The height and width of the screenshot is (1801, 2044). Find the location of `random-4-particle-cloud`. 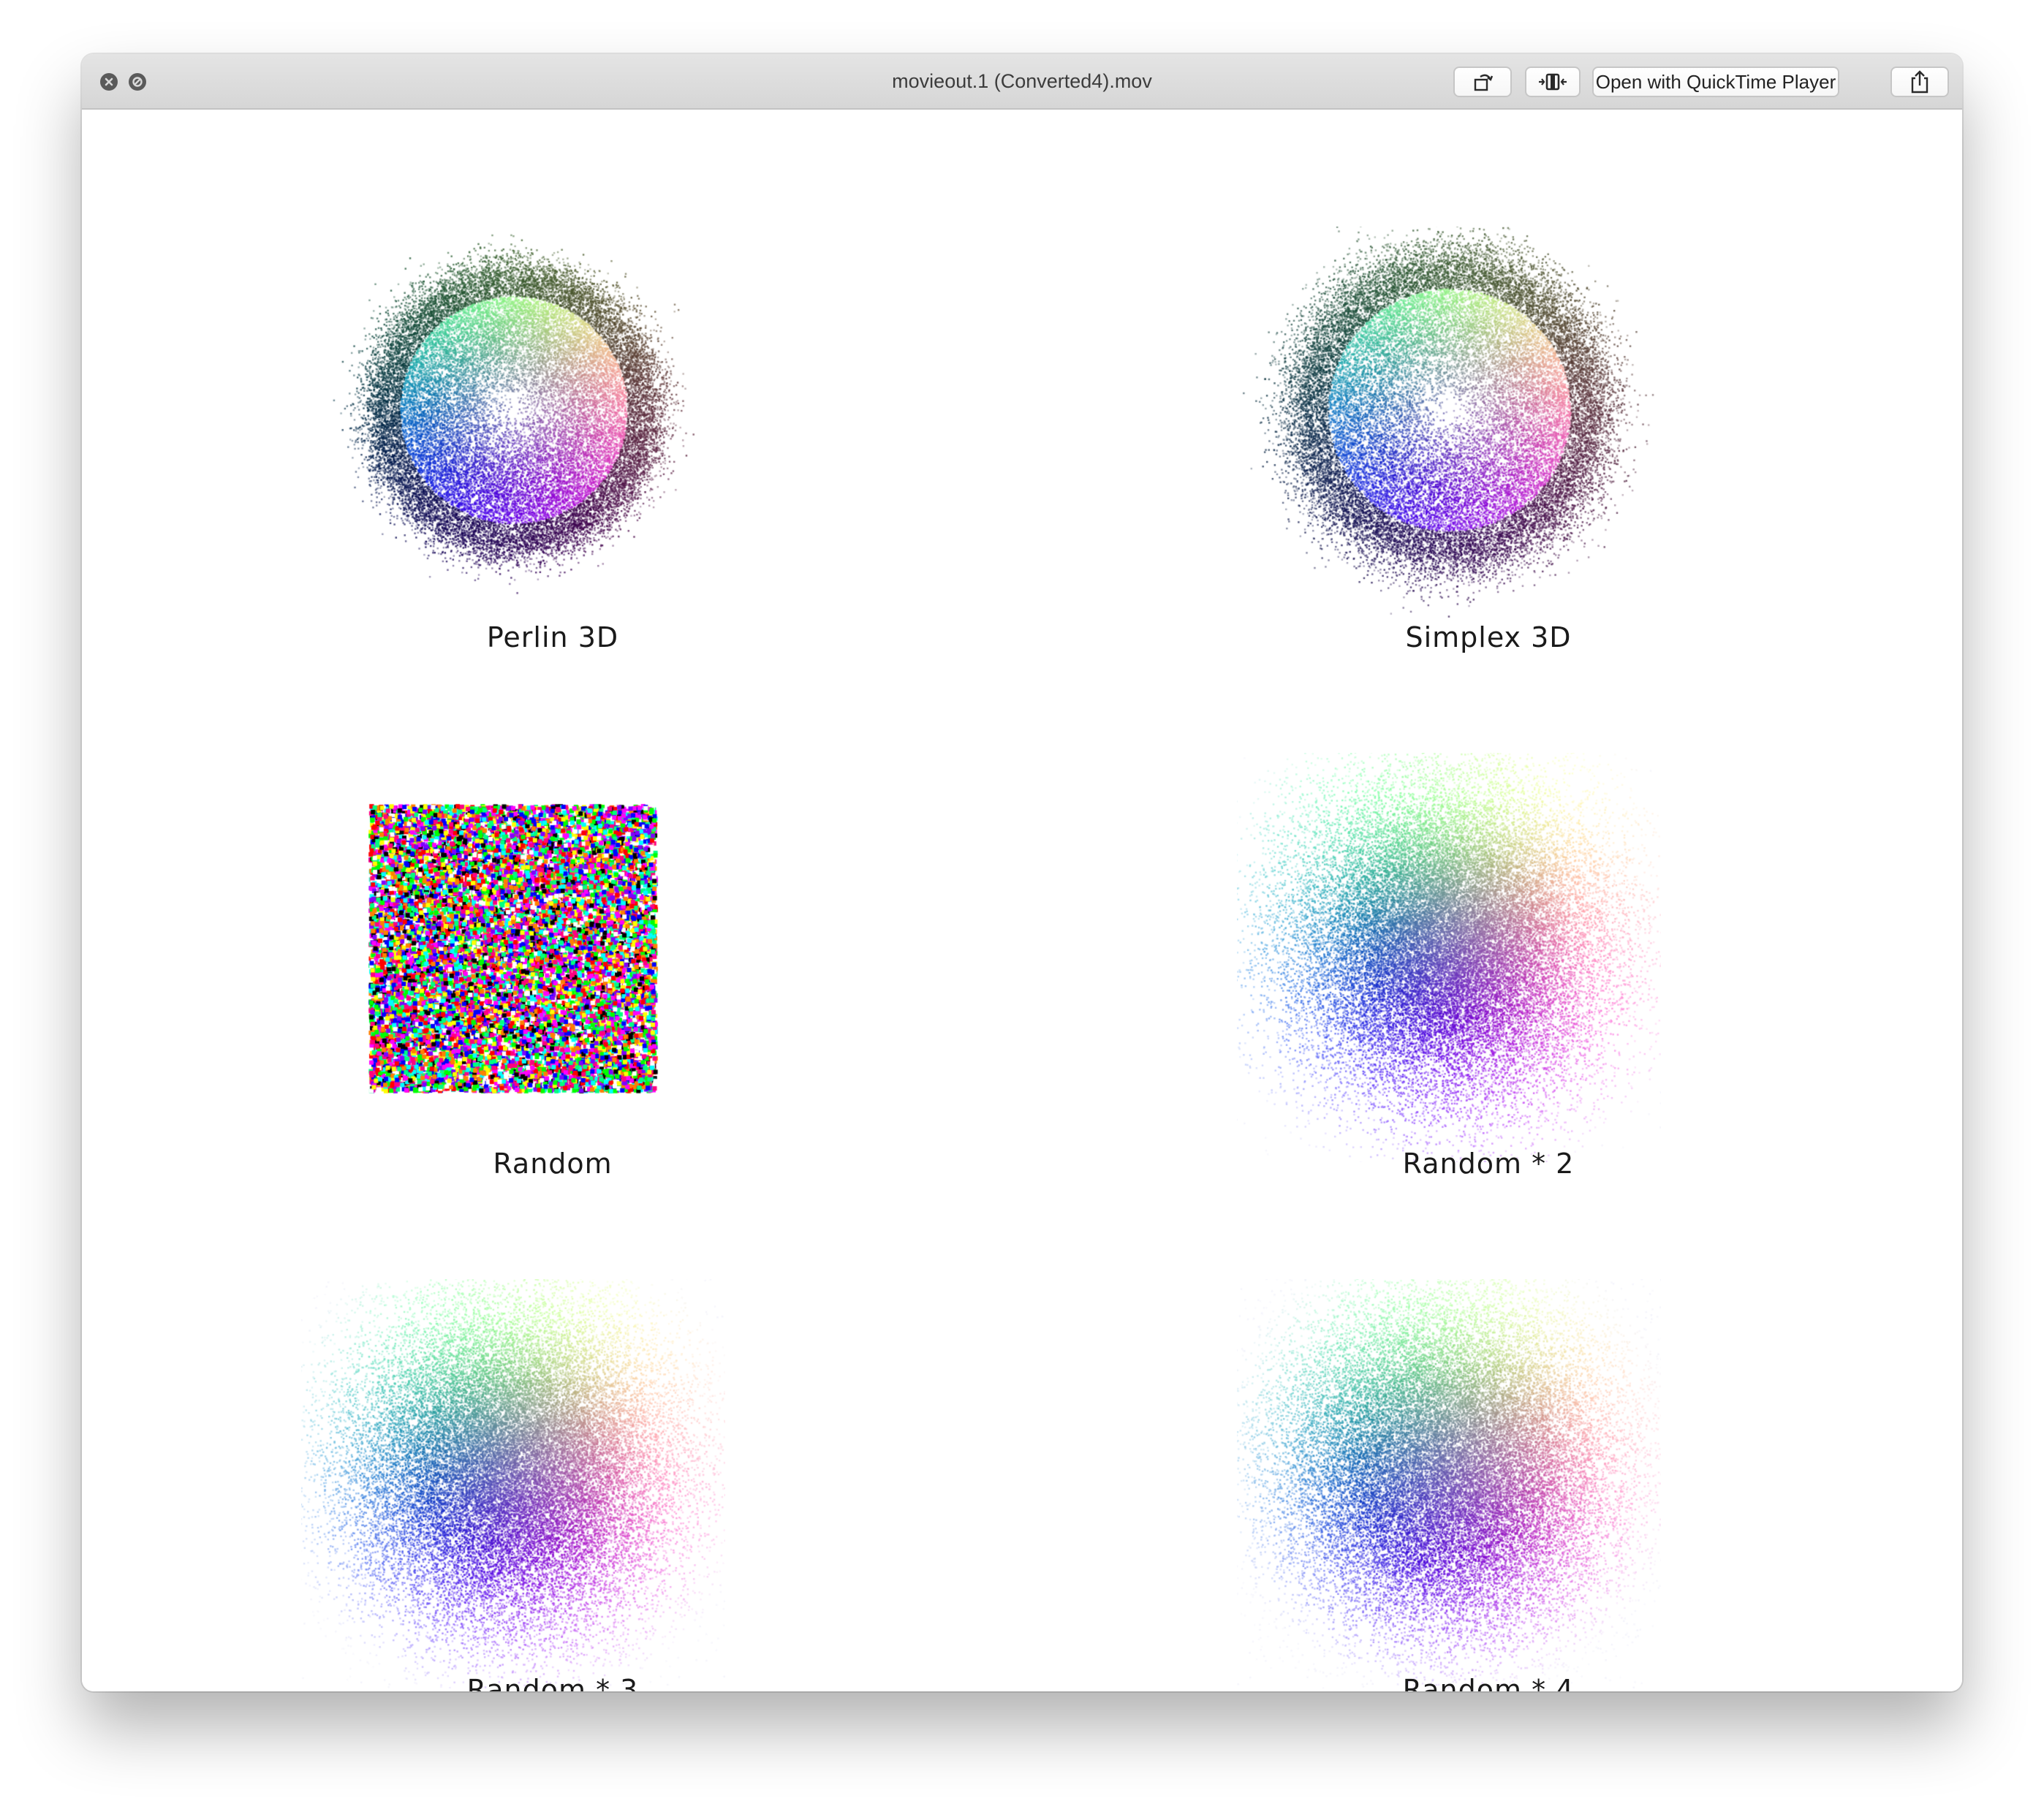

random-4-particle-cloud is located at coordinates (1449, 1483).